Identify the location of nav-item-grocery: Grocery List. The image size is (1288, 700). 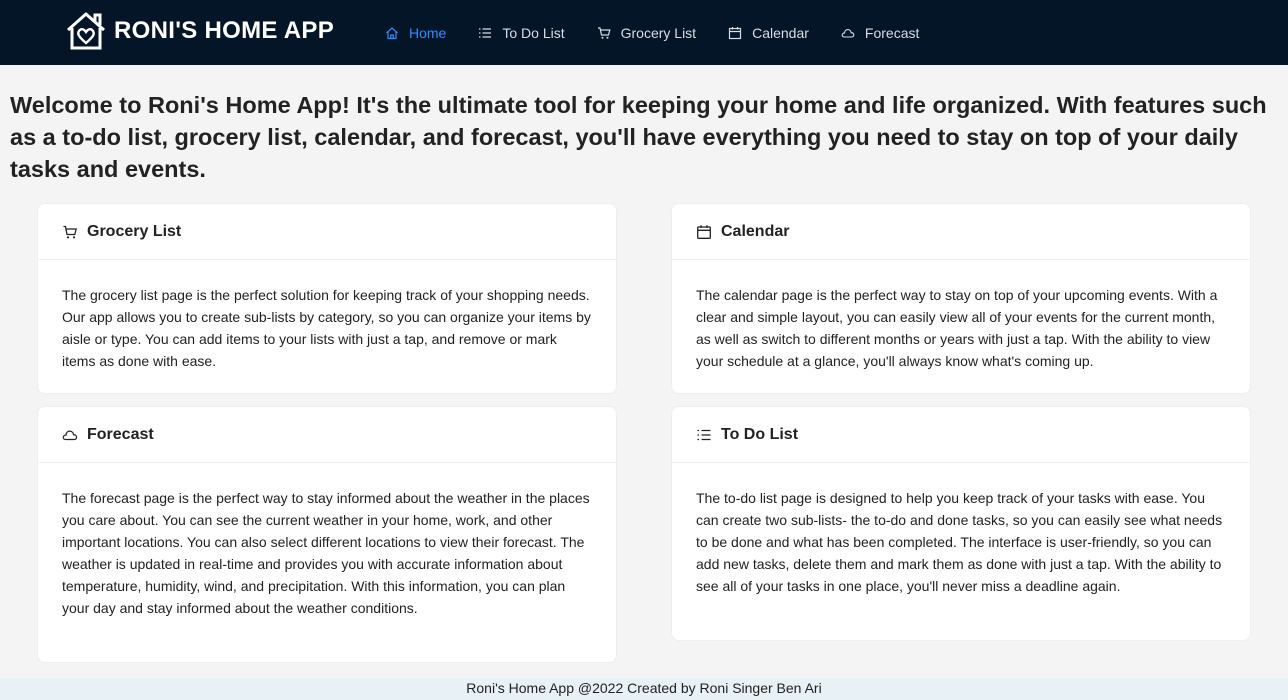
(646, 32).